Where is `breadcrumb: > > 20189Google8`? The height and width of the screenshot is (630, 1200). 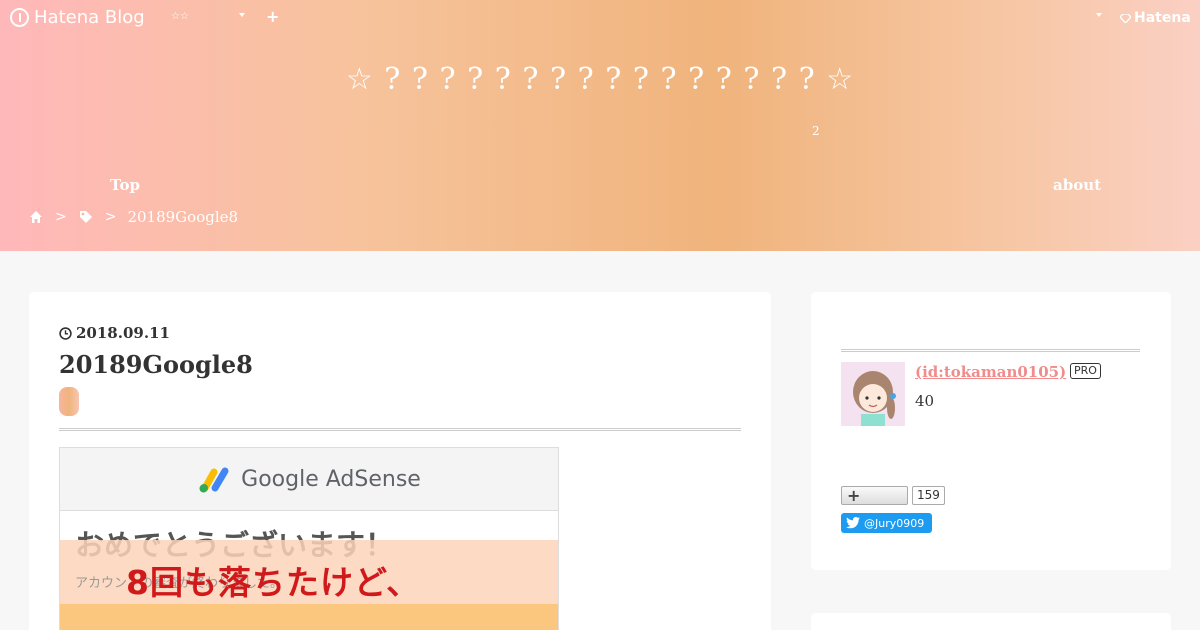
breadcrumb: > > 20189Google8 is located at coordinates (133, 217).